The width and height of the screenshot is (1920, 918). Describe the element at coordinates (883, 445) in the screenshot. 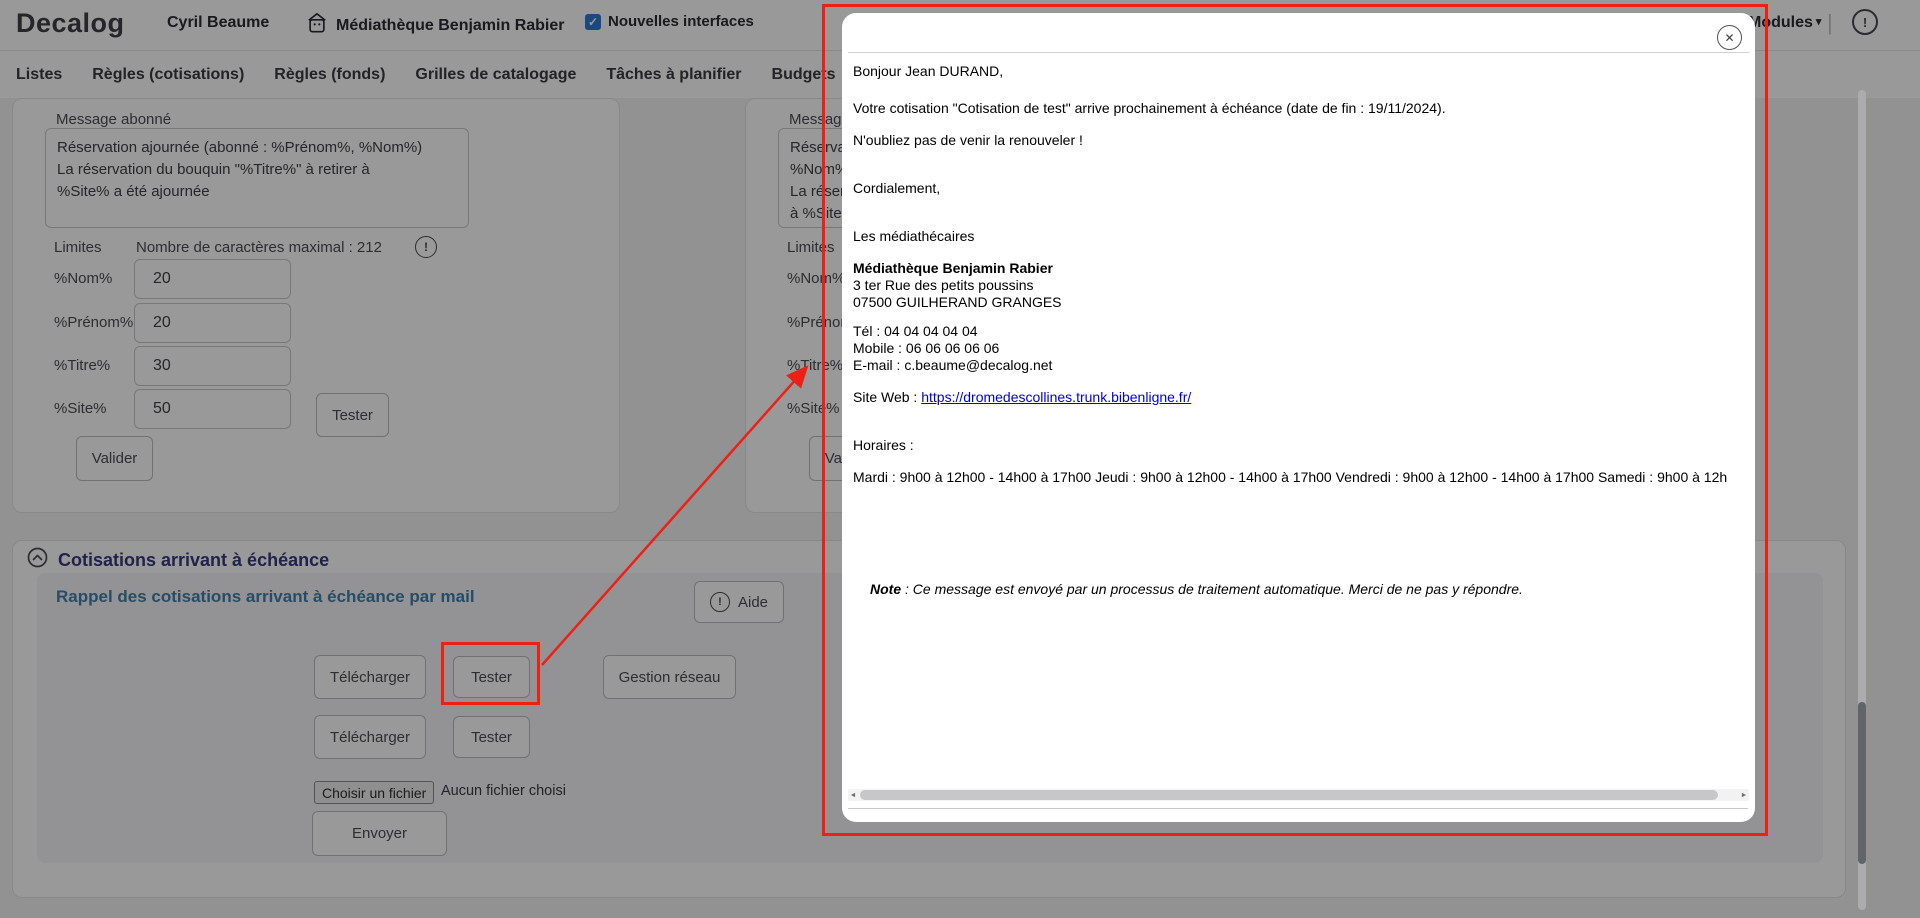

I see `email-horaires-label: Horaires :` at that location.